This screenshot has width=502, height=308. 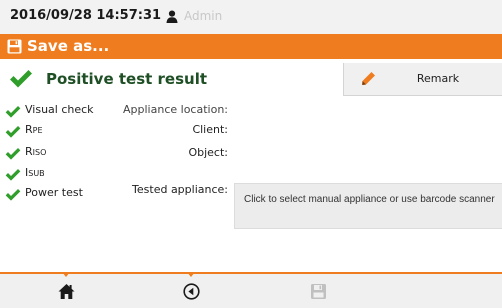 What do you see at coordinates (59, 109) in the screenshot?
I see `test-label: Visual check` at bounding box center [59, 109].